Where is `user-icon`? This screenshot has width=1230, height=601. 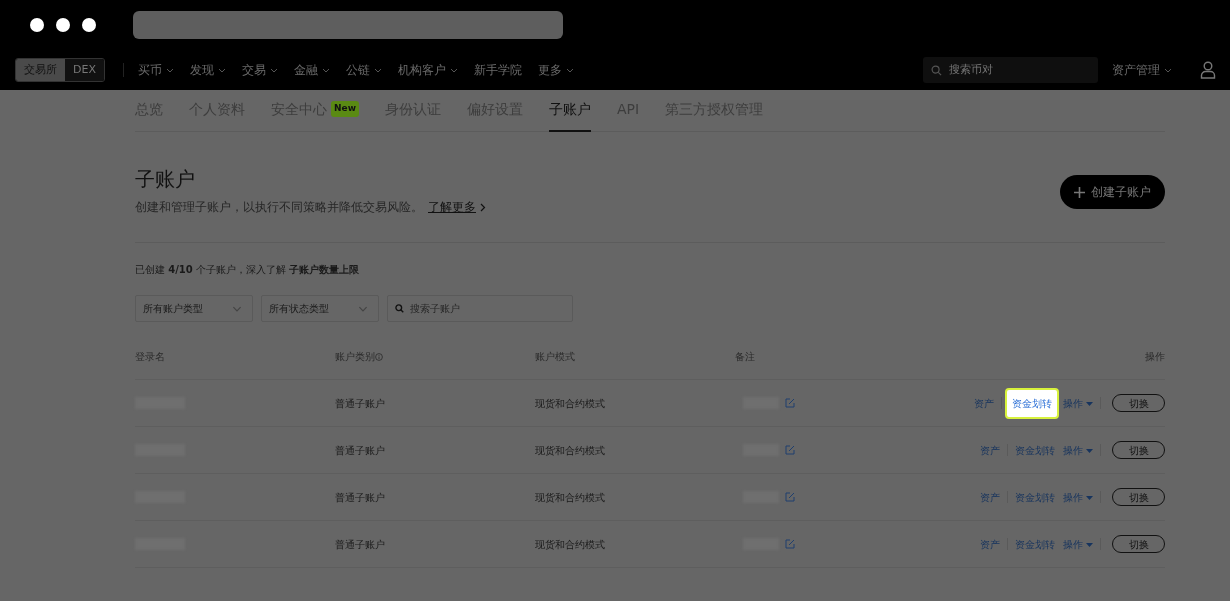 user-icon is located at coordinates (1208, 70).